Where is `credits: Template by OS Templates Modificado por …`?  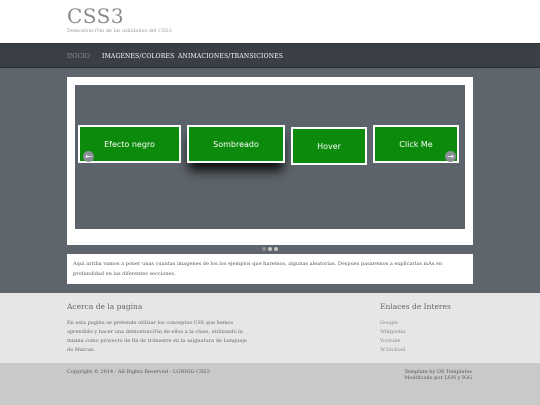
credits: Template by OS Templates Modificado por … is located at coordinates (438, 375).